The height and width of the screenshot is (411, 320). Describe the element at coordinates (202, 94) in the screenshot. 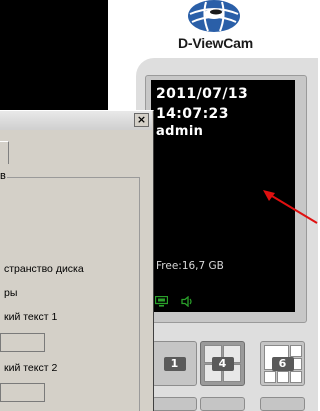

I see `status-date: 2011/07/13` at that location.